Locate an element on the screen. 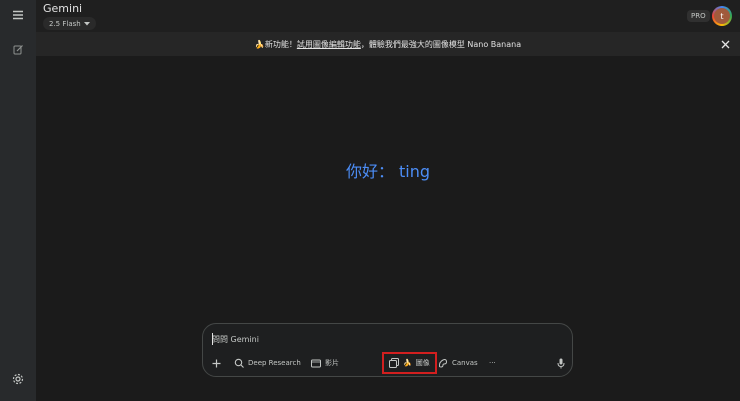  canvas-button: Canvas is located at coordinates (458, 363).